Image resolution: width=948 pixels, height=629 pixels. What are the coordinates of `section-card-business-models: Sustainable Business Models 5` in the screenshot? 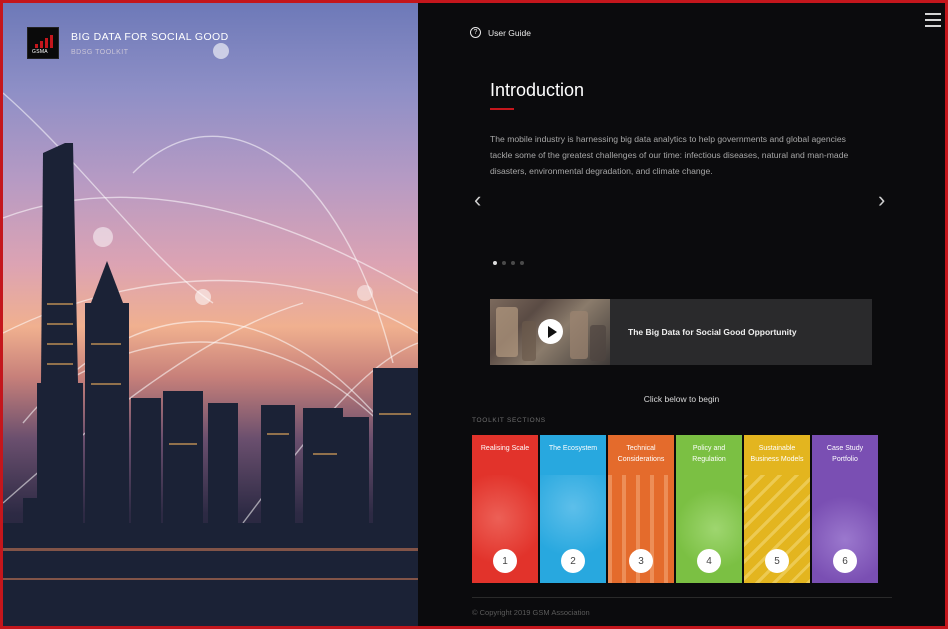 It's located at (777, 509).